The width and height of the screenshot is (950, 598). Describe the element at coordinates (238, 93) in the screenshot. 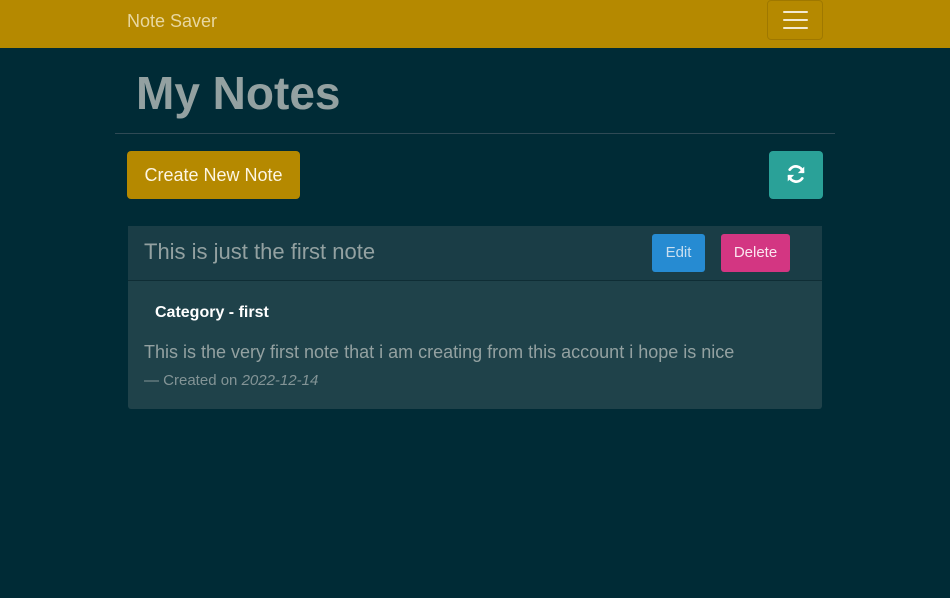

I see `page-title: My Notes` at that location.